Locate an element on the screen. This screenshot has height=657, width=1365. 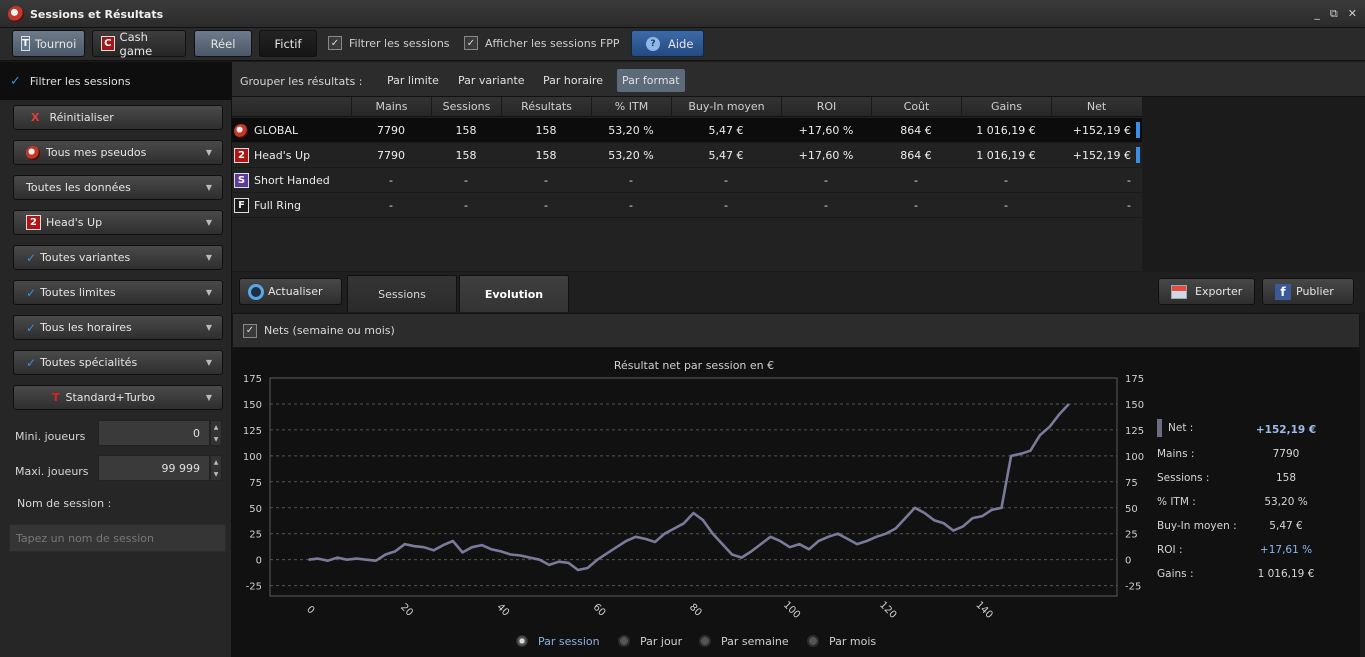
y-tick-label-right: 25 is located at coordinates (1131, 535).